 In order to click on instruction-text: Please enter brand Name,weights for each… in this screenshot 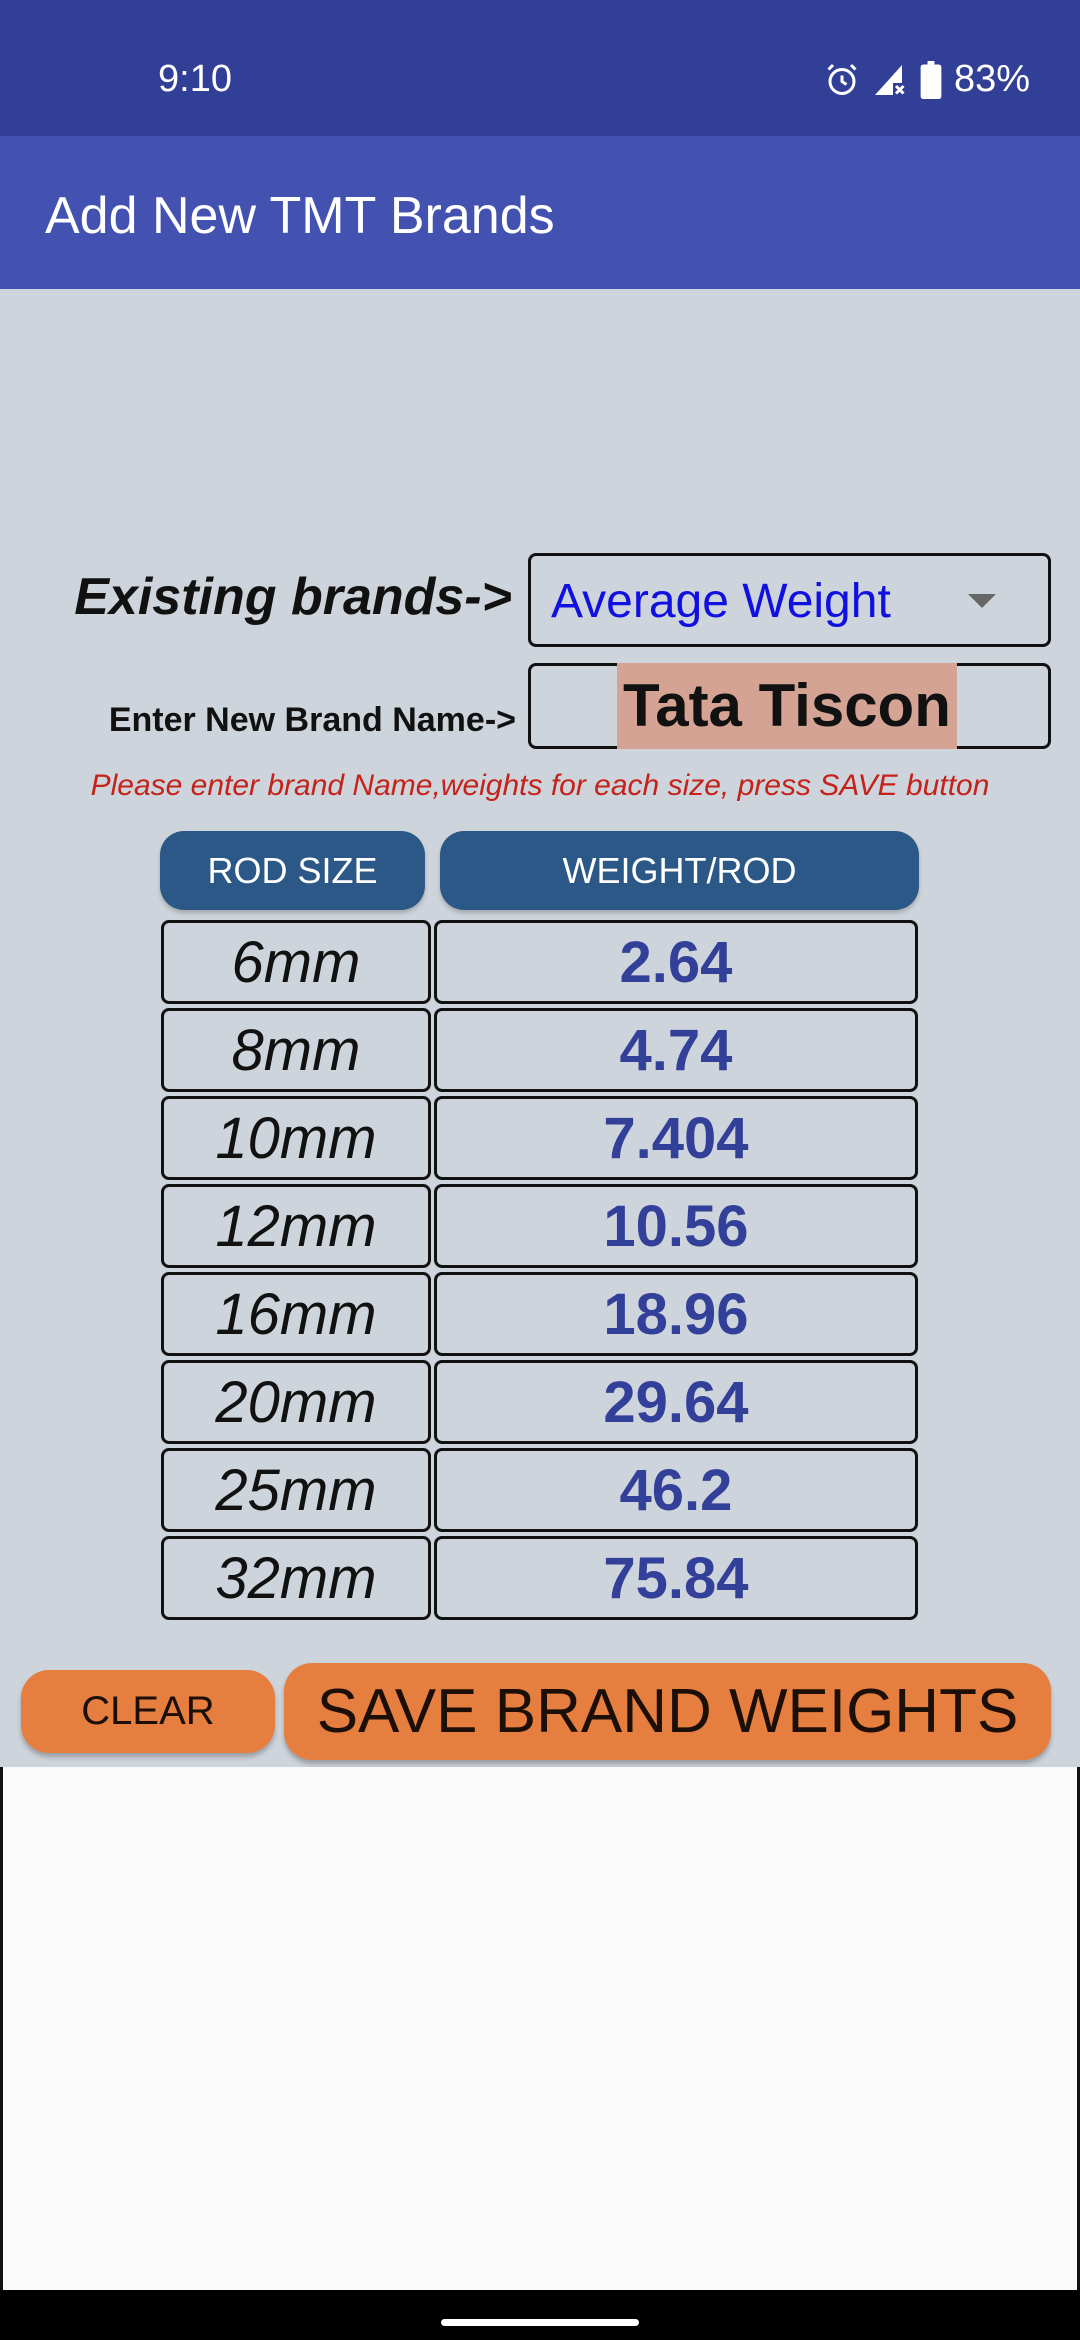, I will do `click(540, 785)`.